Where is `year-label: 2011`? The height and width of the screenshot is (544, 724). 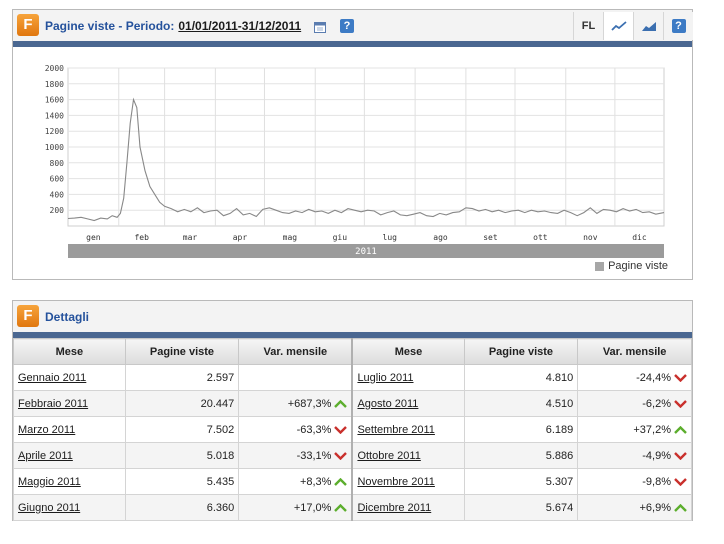 year-label: 2011 is located at coordinates (366, 252).